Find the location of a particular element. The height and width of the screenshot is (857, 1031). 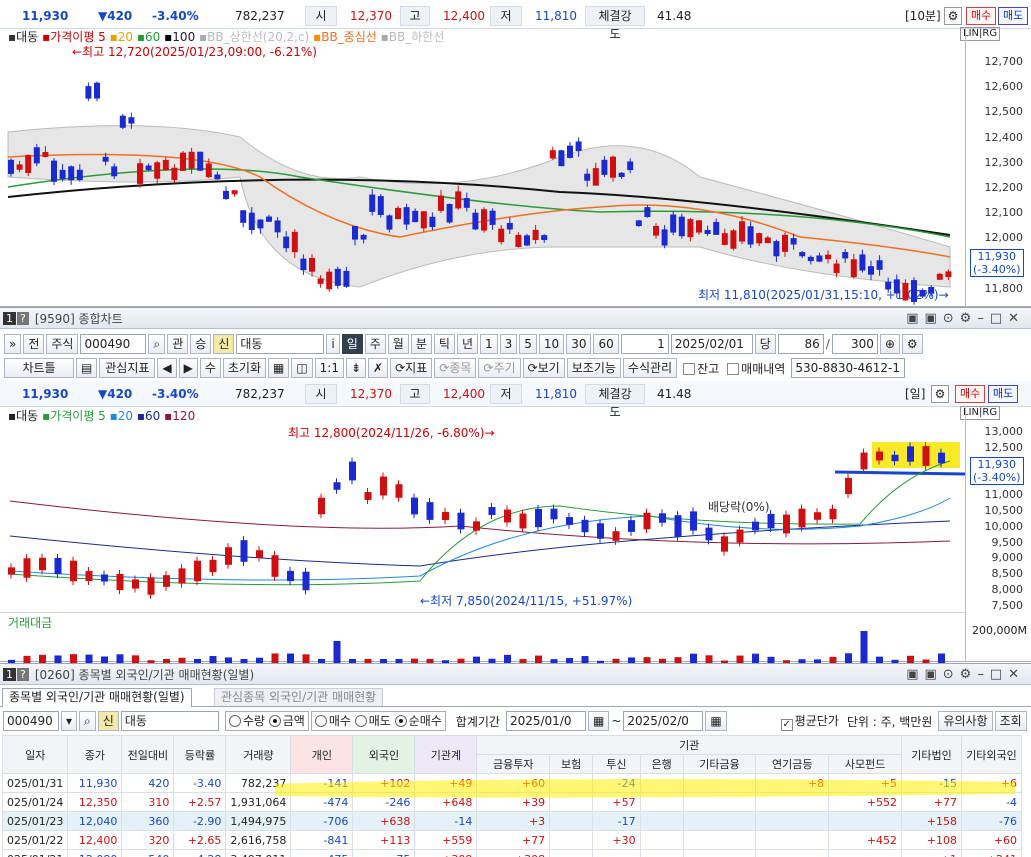

col-pension: 연기금등 is located at coordinates (792, 764).